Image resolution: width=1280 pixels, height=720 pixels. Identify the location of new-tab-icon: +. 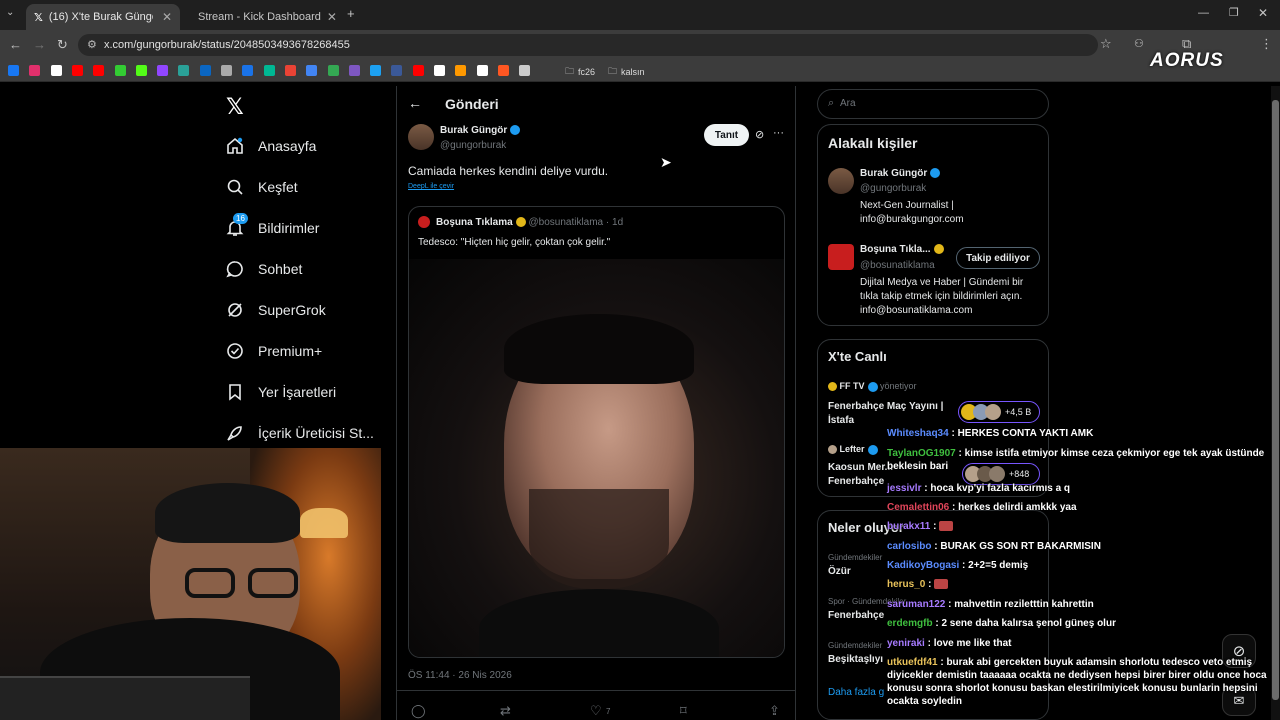
(351, 13).